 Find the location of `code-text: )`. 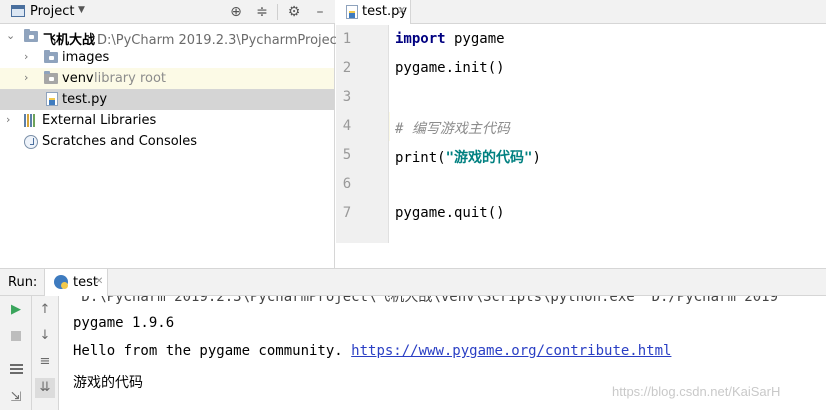

code-text: ) is located at coordinates (536, 158).